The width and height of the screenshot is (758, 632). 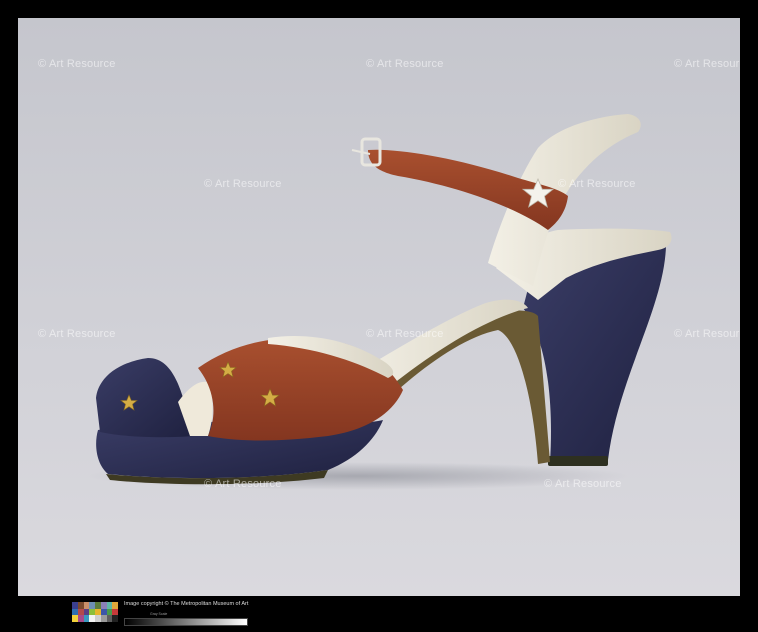 I want to click on heel-tip, so click(x=578, y=461).